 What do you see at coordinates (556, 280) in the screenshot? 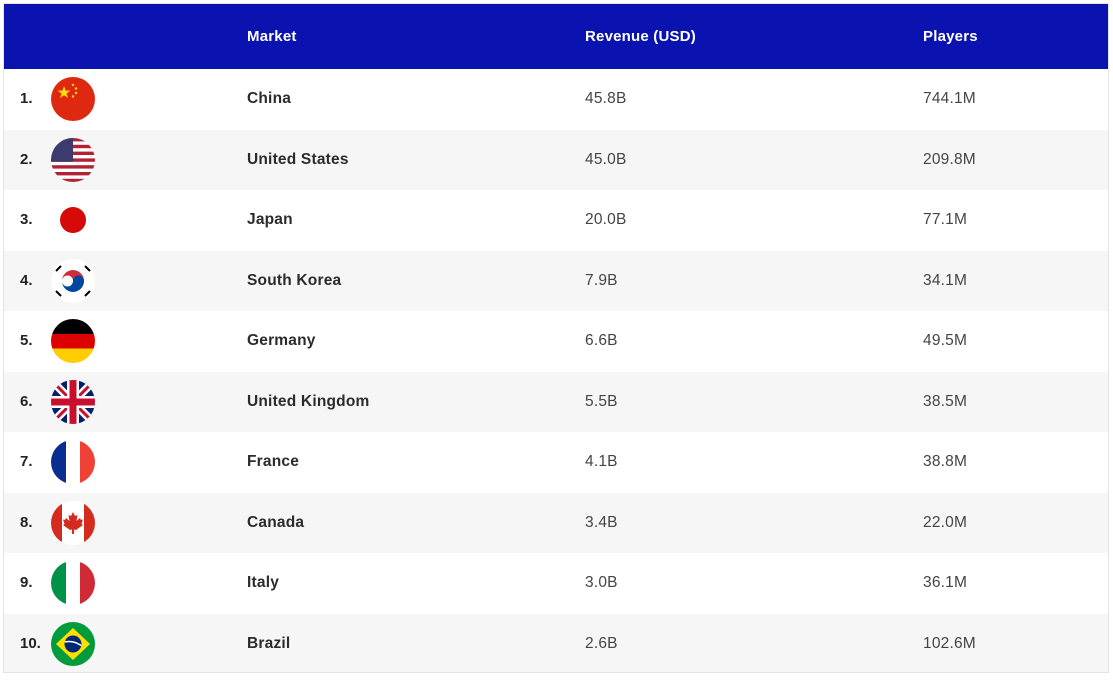
I see `table-row: 4. South Korea 7.9B 34.1M` at bounding box center [556, 280].